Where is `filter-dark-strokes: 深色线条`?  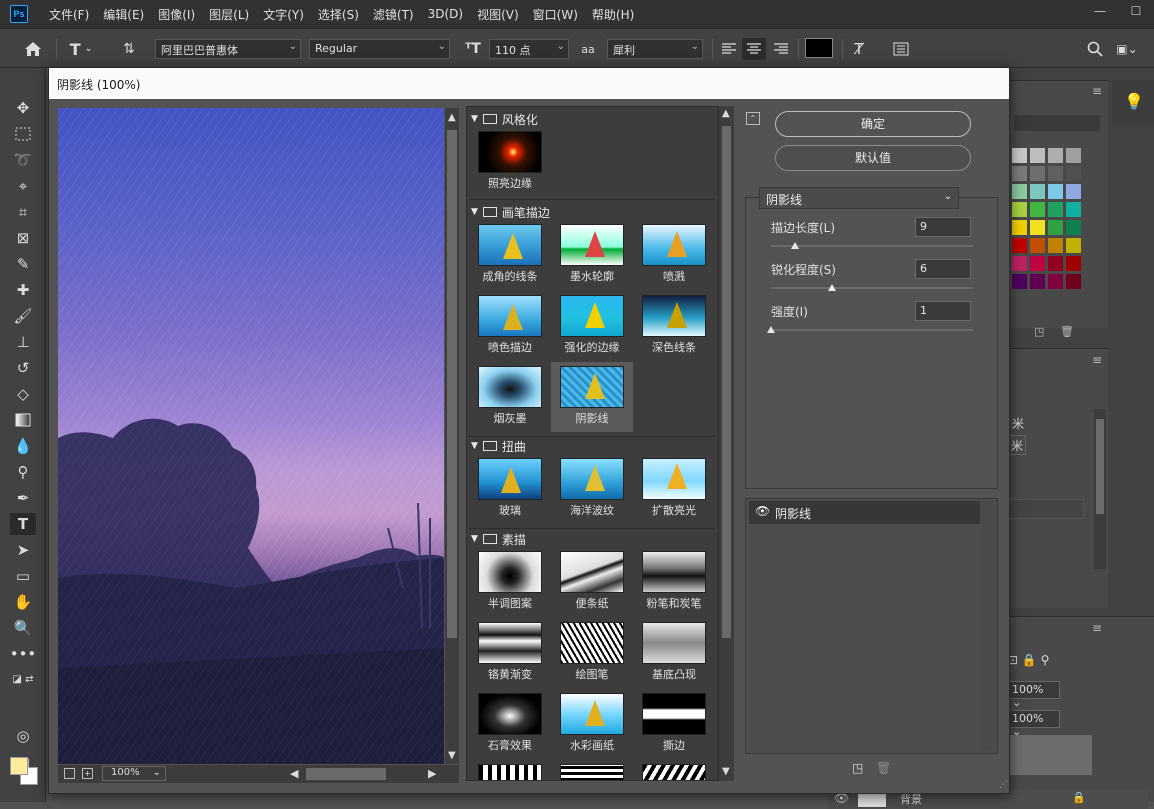 filter-dark-strokes: 深色线条 is located at coordinates (674, 326).